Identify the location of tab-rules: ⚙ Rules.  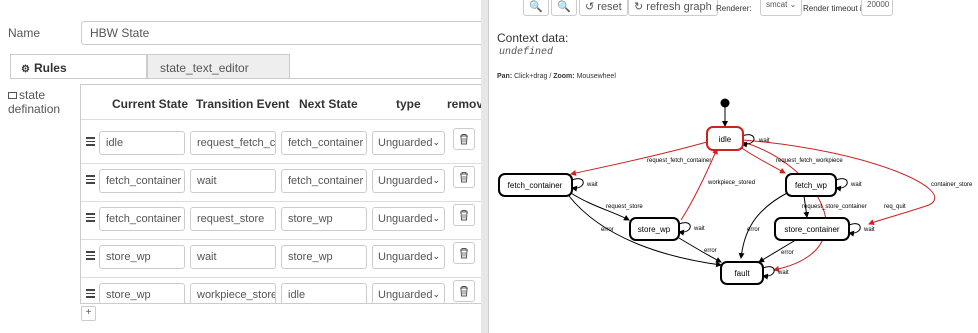
(78, 66).